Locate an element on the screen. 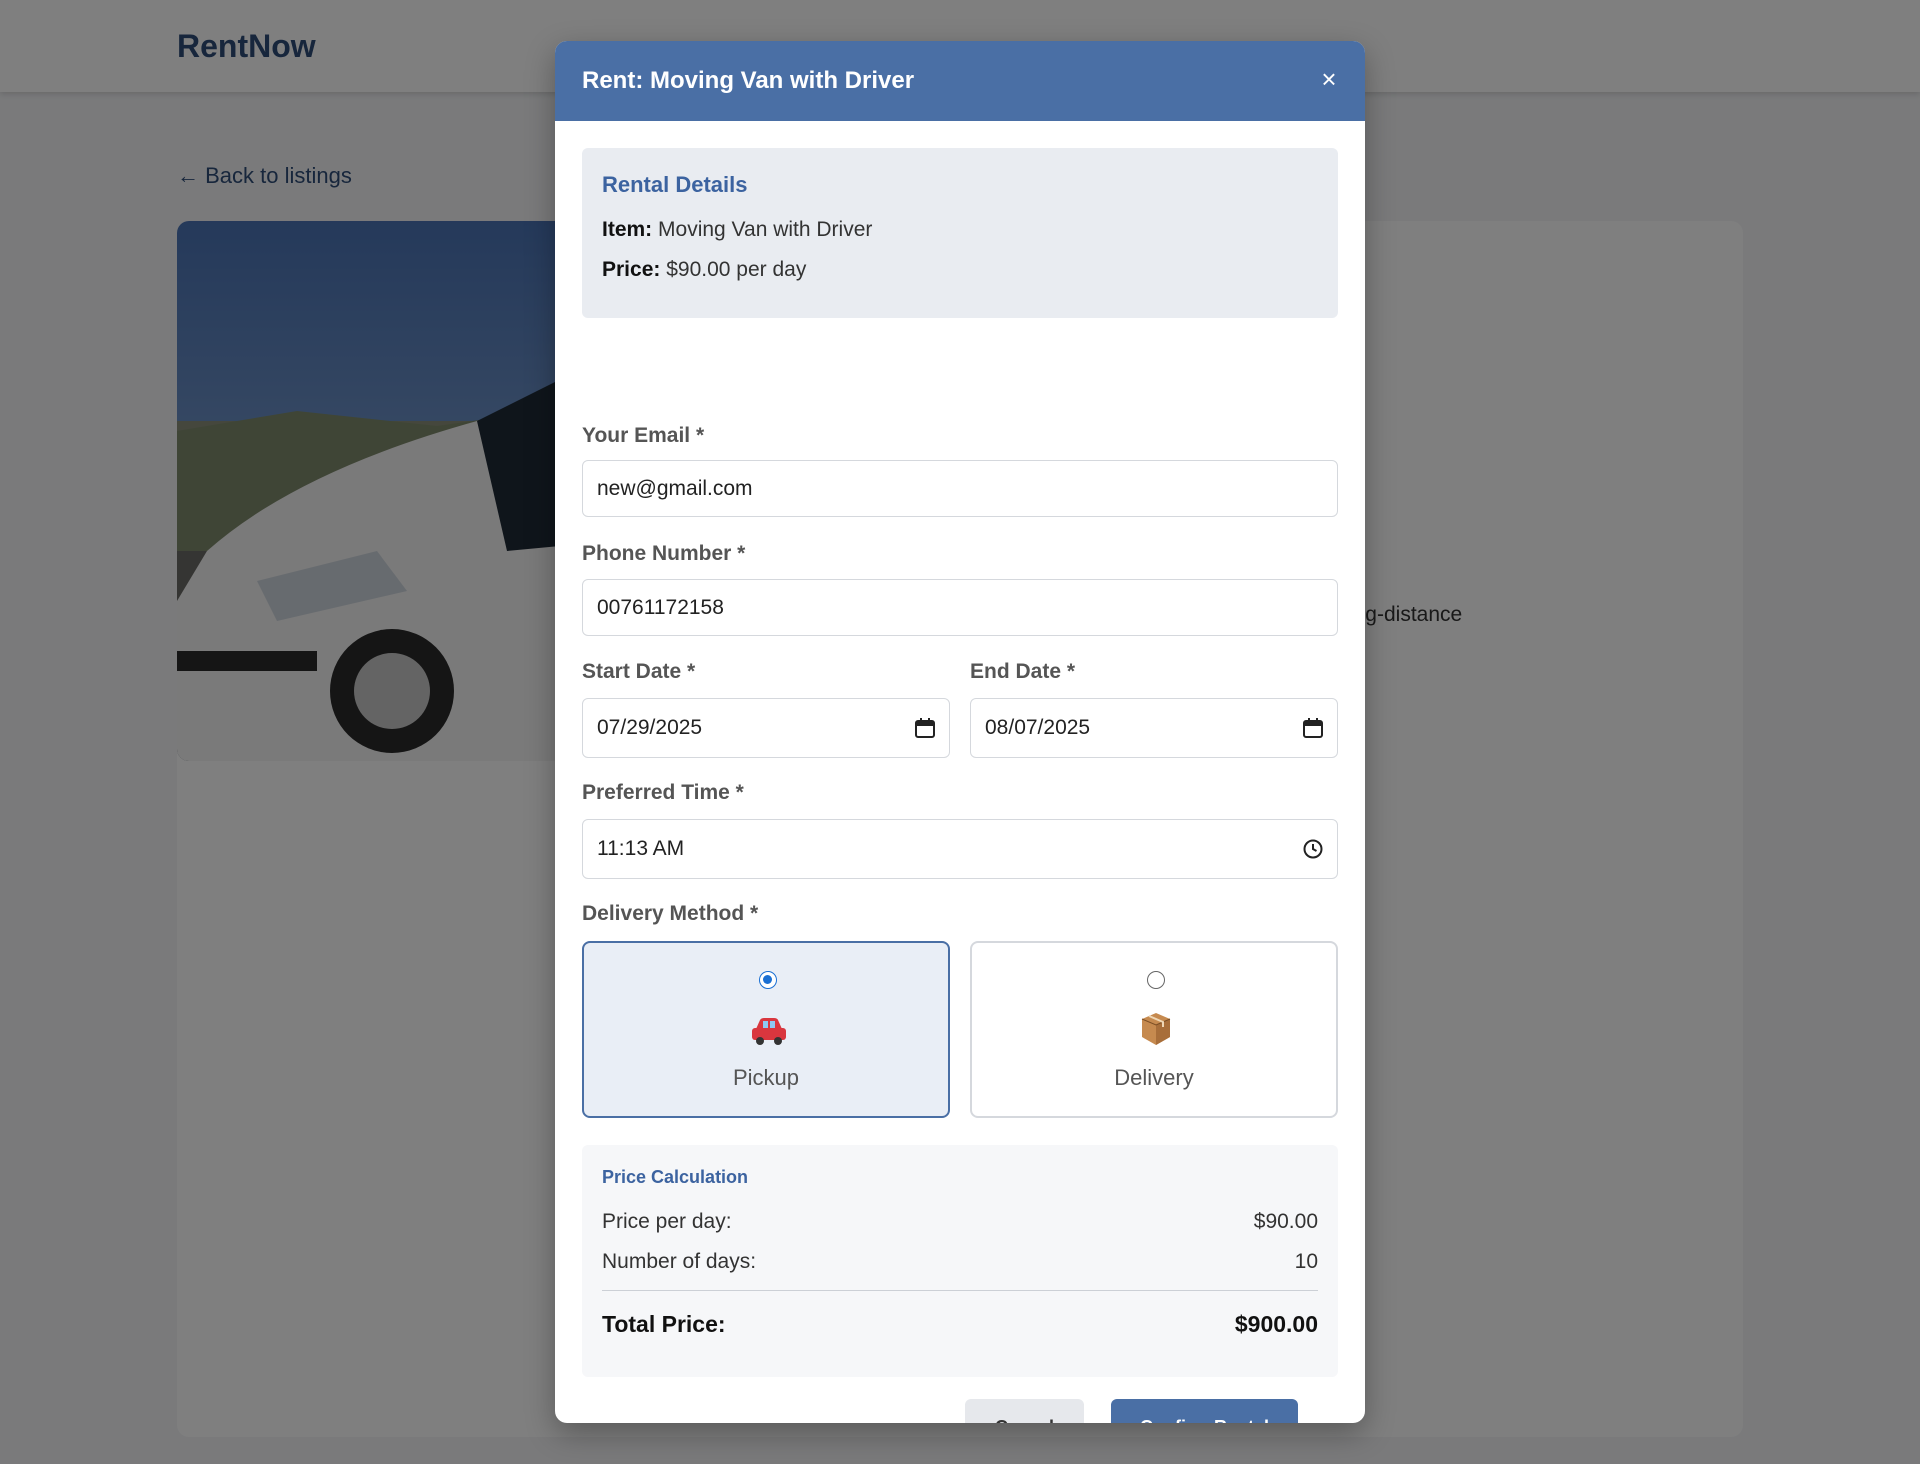 Image resolution: width=1920 pixels, height=1464 pixels. end-date-value: 08/07/2025 is located at coordinates (1154, 728).